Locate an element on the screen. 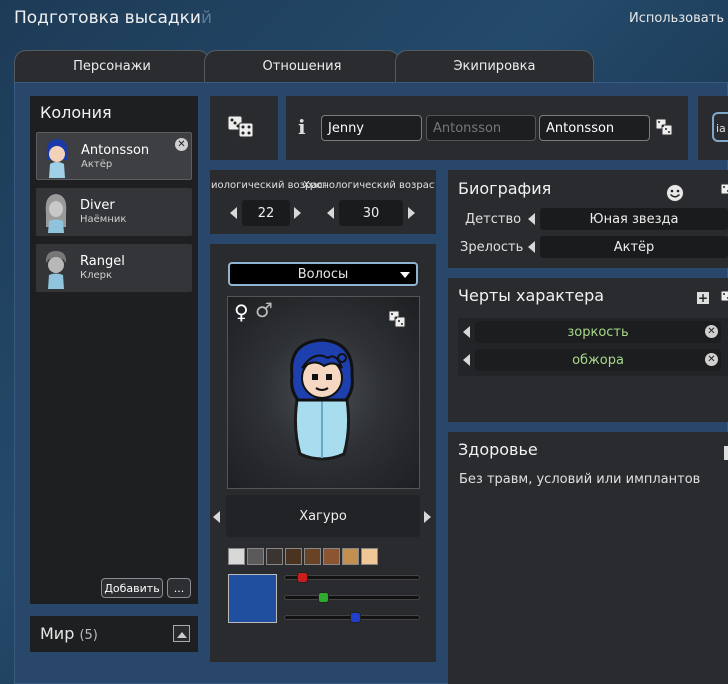  chrono-age-decrease is located at coordinates (330, 213).